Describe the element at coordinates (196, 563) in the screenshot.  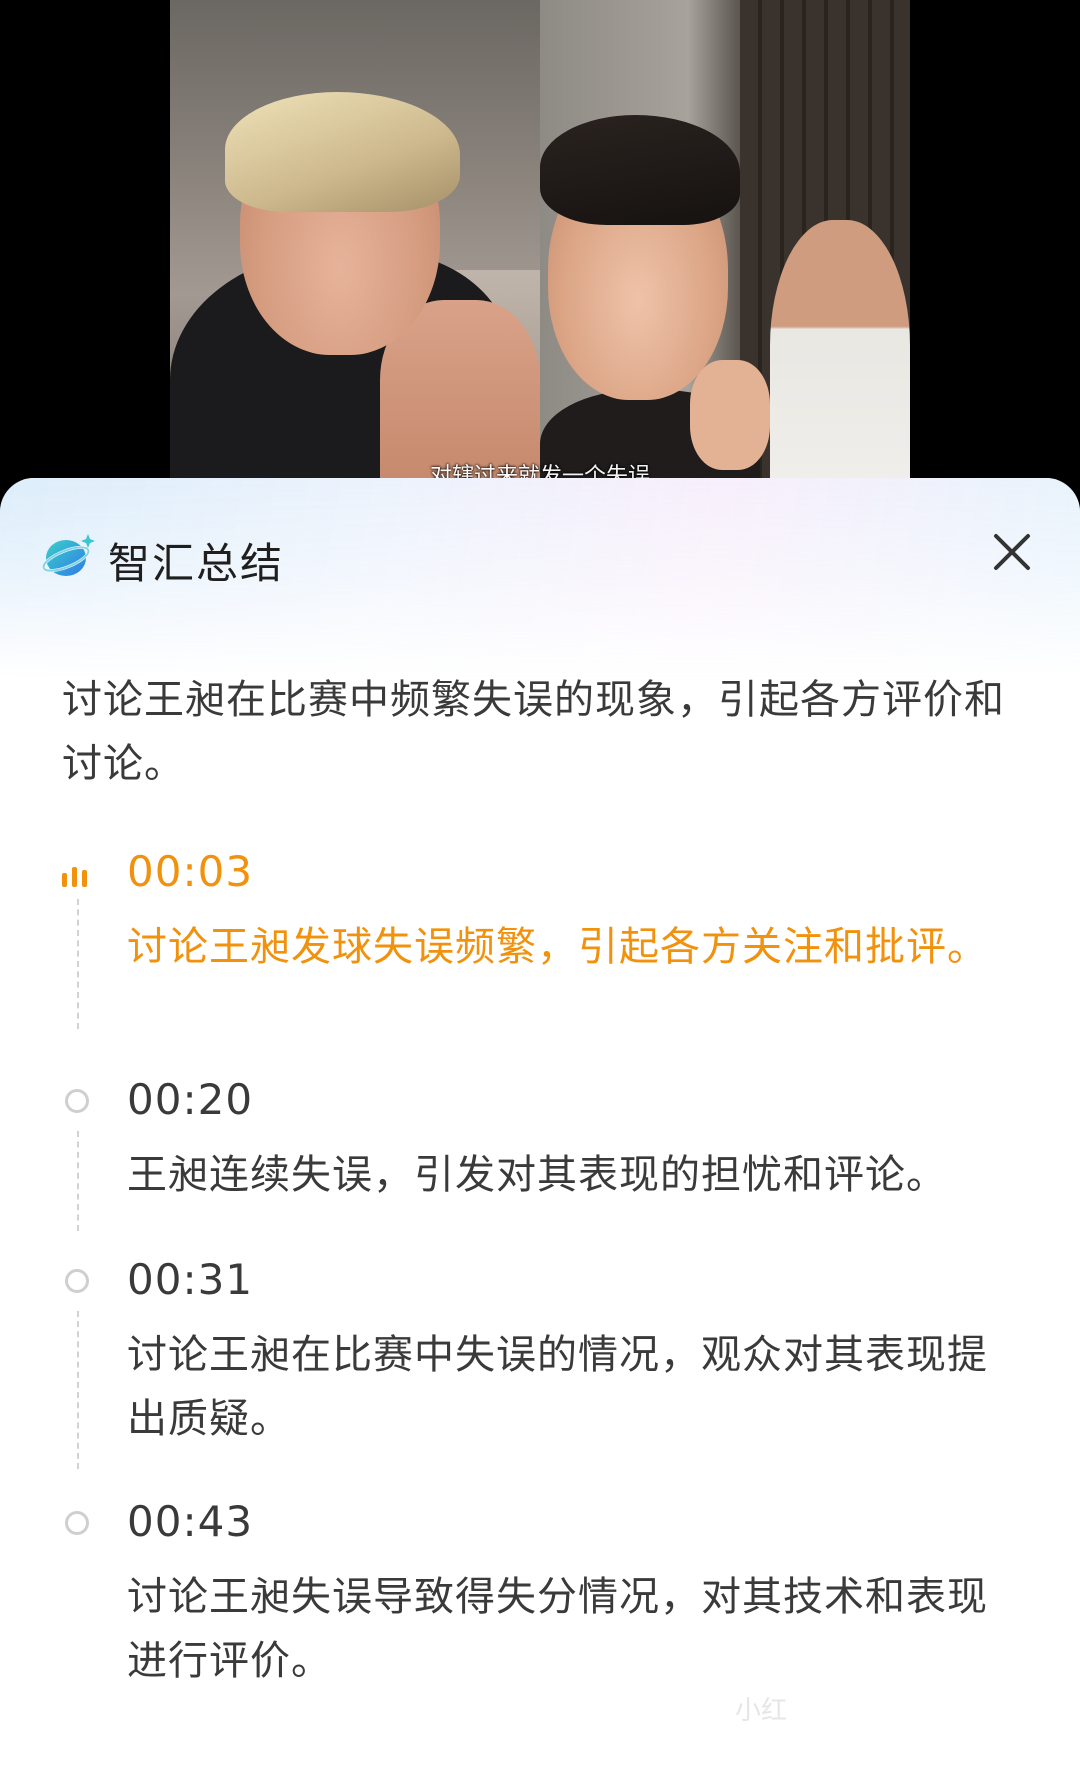
I see `panel-title: 智汇总结` at that location.